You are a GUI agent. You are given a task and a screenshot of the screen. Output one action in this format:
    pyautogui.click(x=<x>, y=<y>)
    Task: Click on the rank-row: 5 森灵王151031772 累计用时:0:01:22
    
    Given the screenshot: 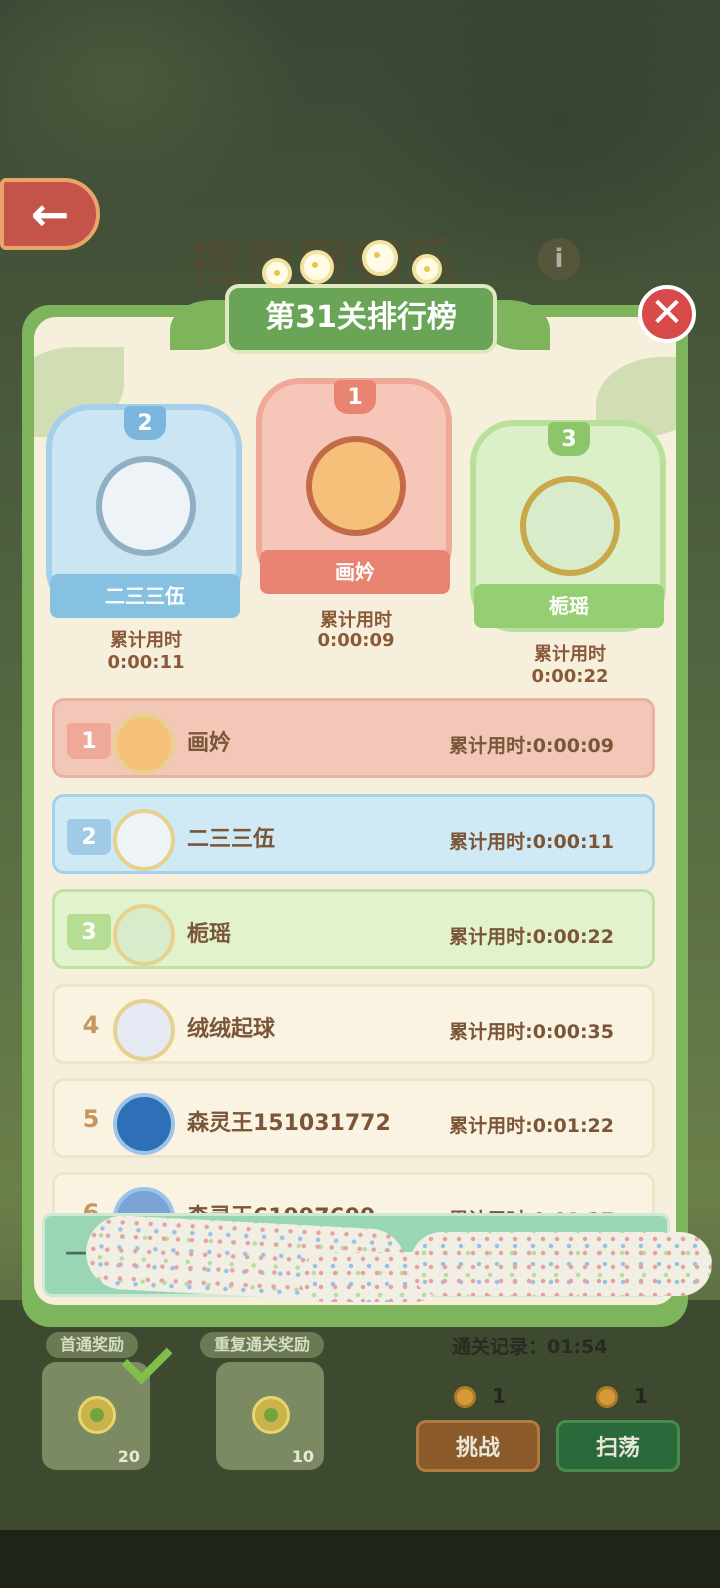 What is the action you would take?
    pyautogui.click(x=353, y=1118)
    